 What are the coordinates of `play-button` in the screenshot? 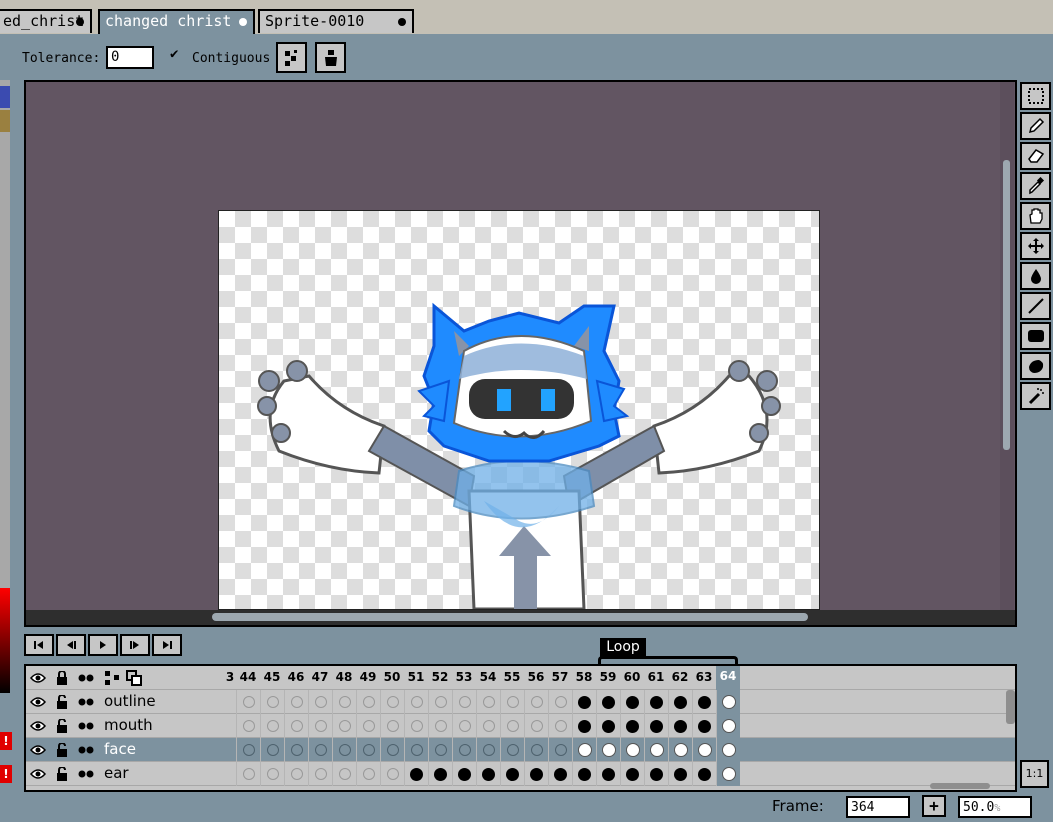 It's located at (103, 645).